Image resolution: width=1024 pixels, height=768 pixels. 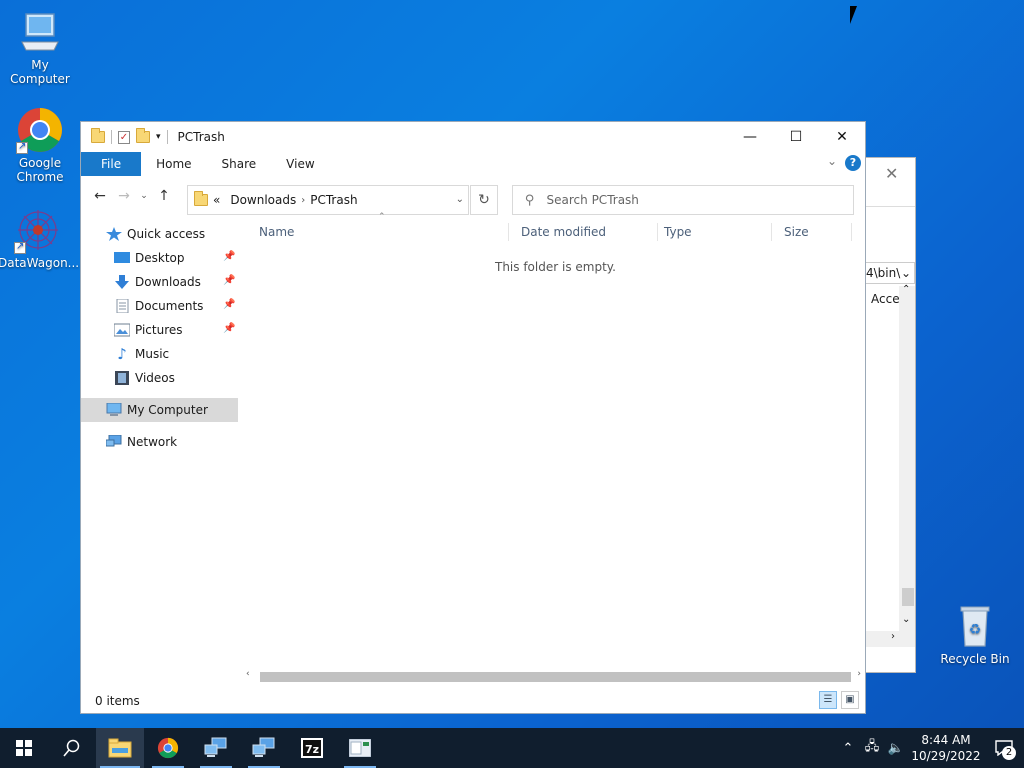 What do you see at coordinates (158, 137) in the screenshot?
I see `customize-dropdown-icon: ▾` at bounding box center [158, 137].